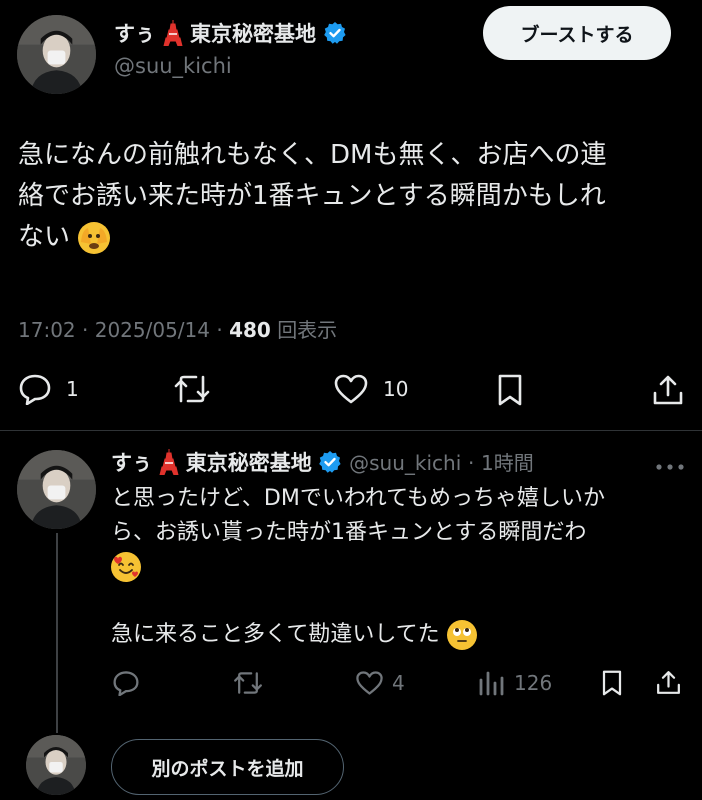 The height and width of the screenshot is (800, 702). What do you see at coordinates (94, 237) in the screenshot?
I see `peeking-eye-emoji-icon` at bounding box center [94, 237].